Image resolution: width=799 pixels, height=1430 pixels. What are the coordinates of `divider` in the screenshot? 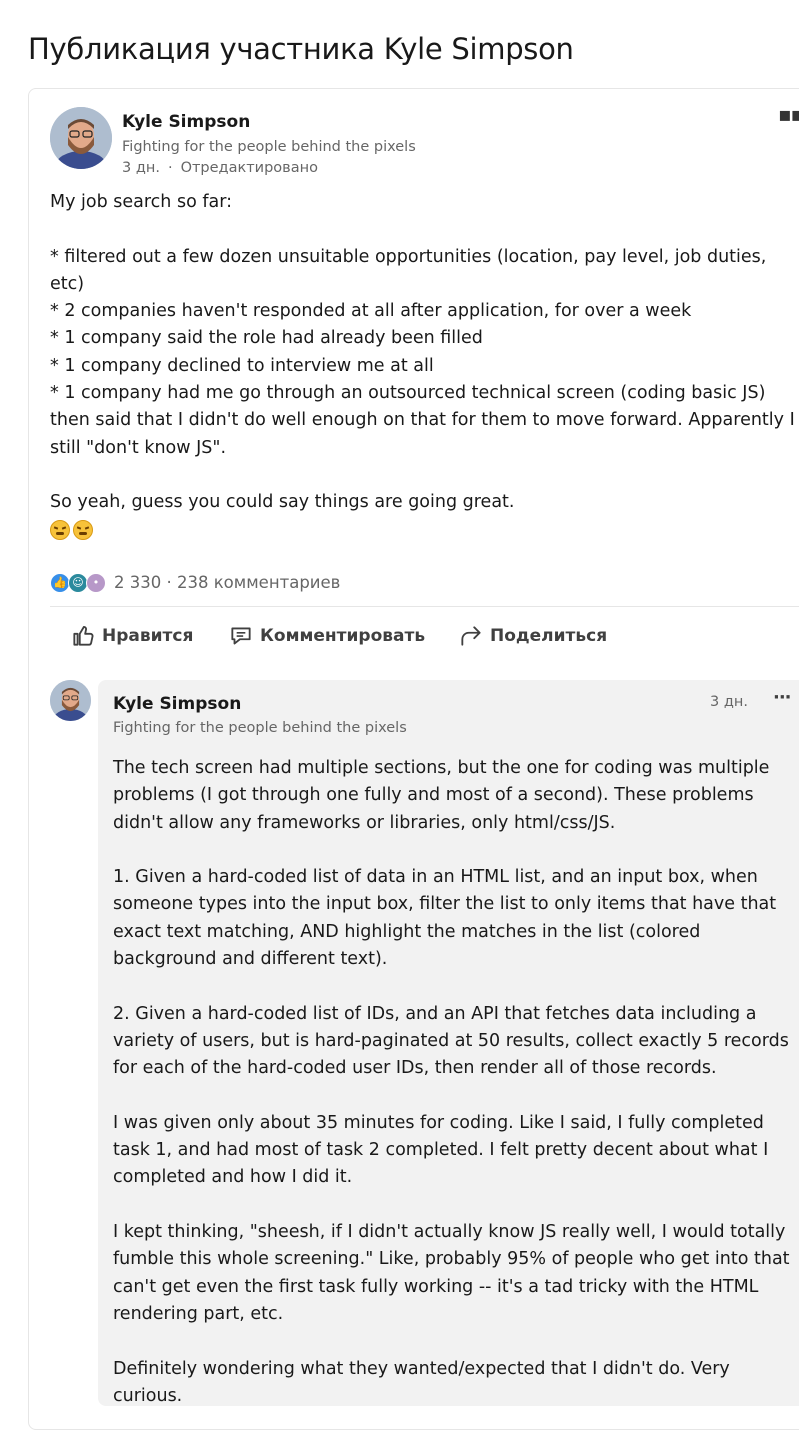 It's located at (424, 606).